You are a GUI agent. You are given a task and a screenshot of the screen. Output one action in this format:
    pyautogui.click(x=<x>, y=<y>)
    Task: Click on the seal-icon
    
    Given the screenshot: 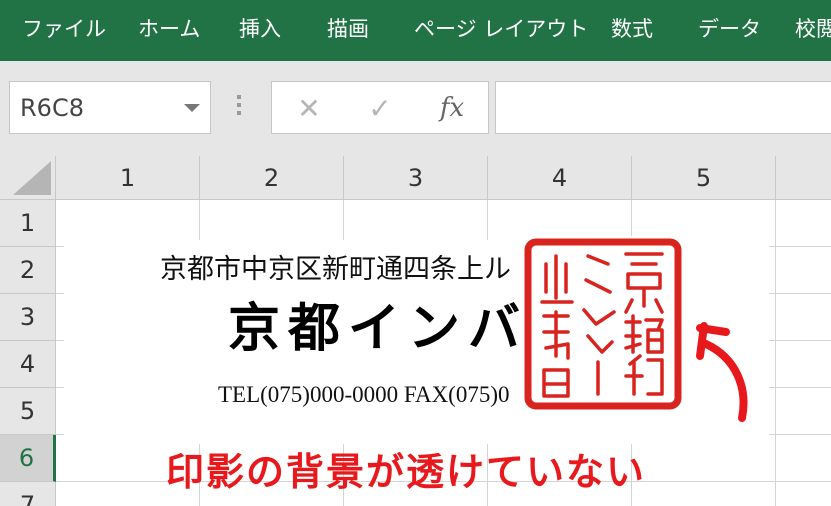 What is the action you would take?
    pyautogui.click(x=603, y=324)
    